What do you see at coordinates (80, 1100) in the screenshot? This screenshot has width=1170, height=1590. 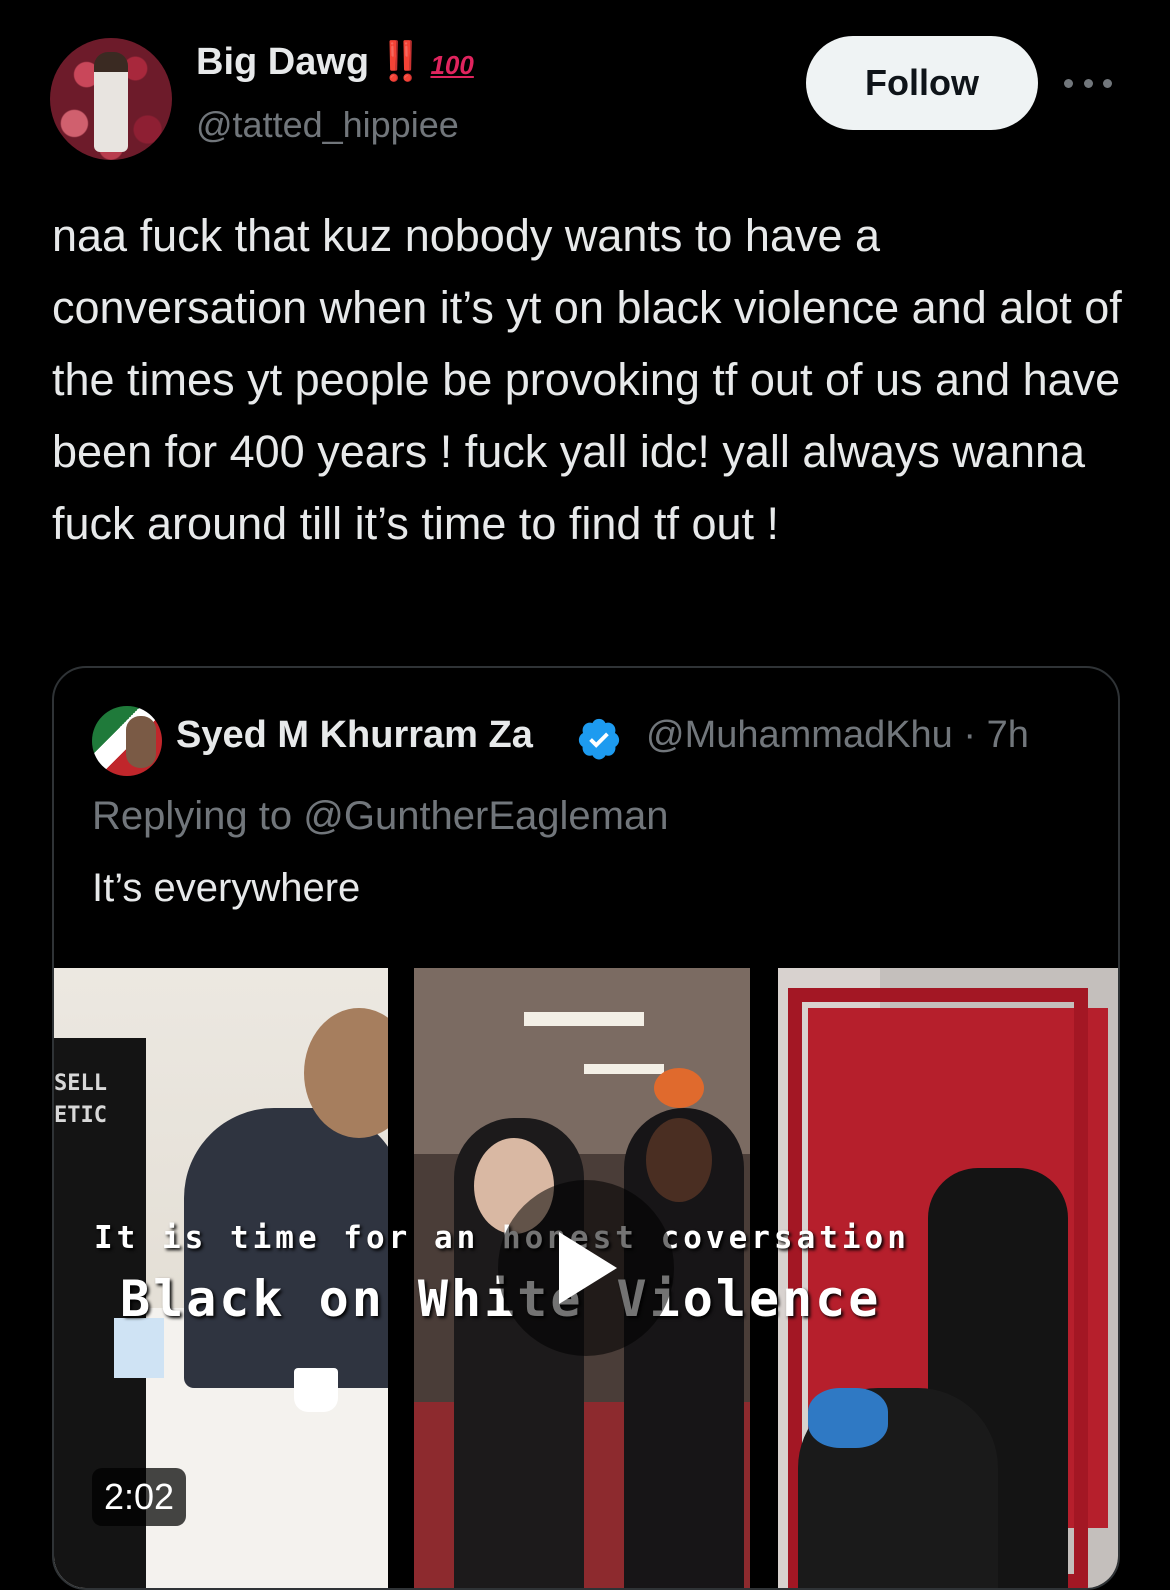 I see `hoodie-text: SELL ETIC` at bounding box center [80, 1100].